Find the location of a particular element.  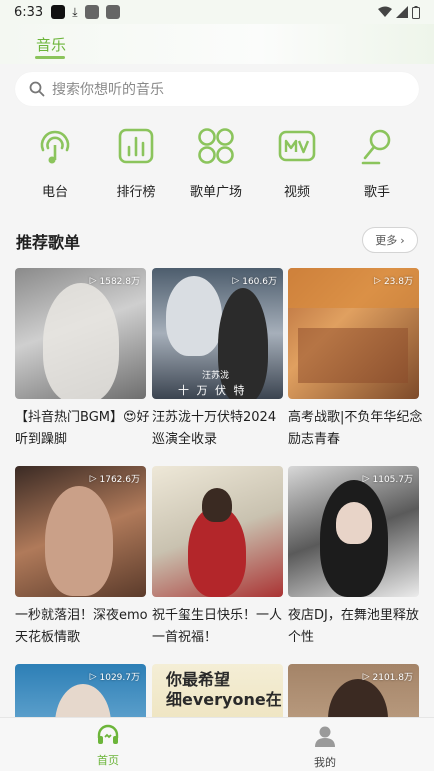

nav-mine: 我的 is located at coordinates (325, 747).